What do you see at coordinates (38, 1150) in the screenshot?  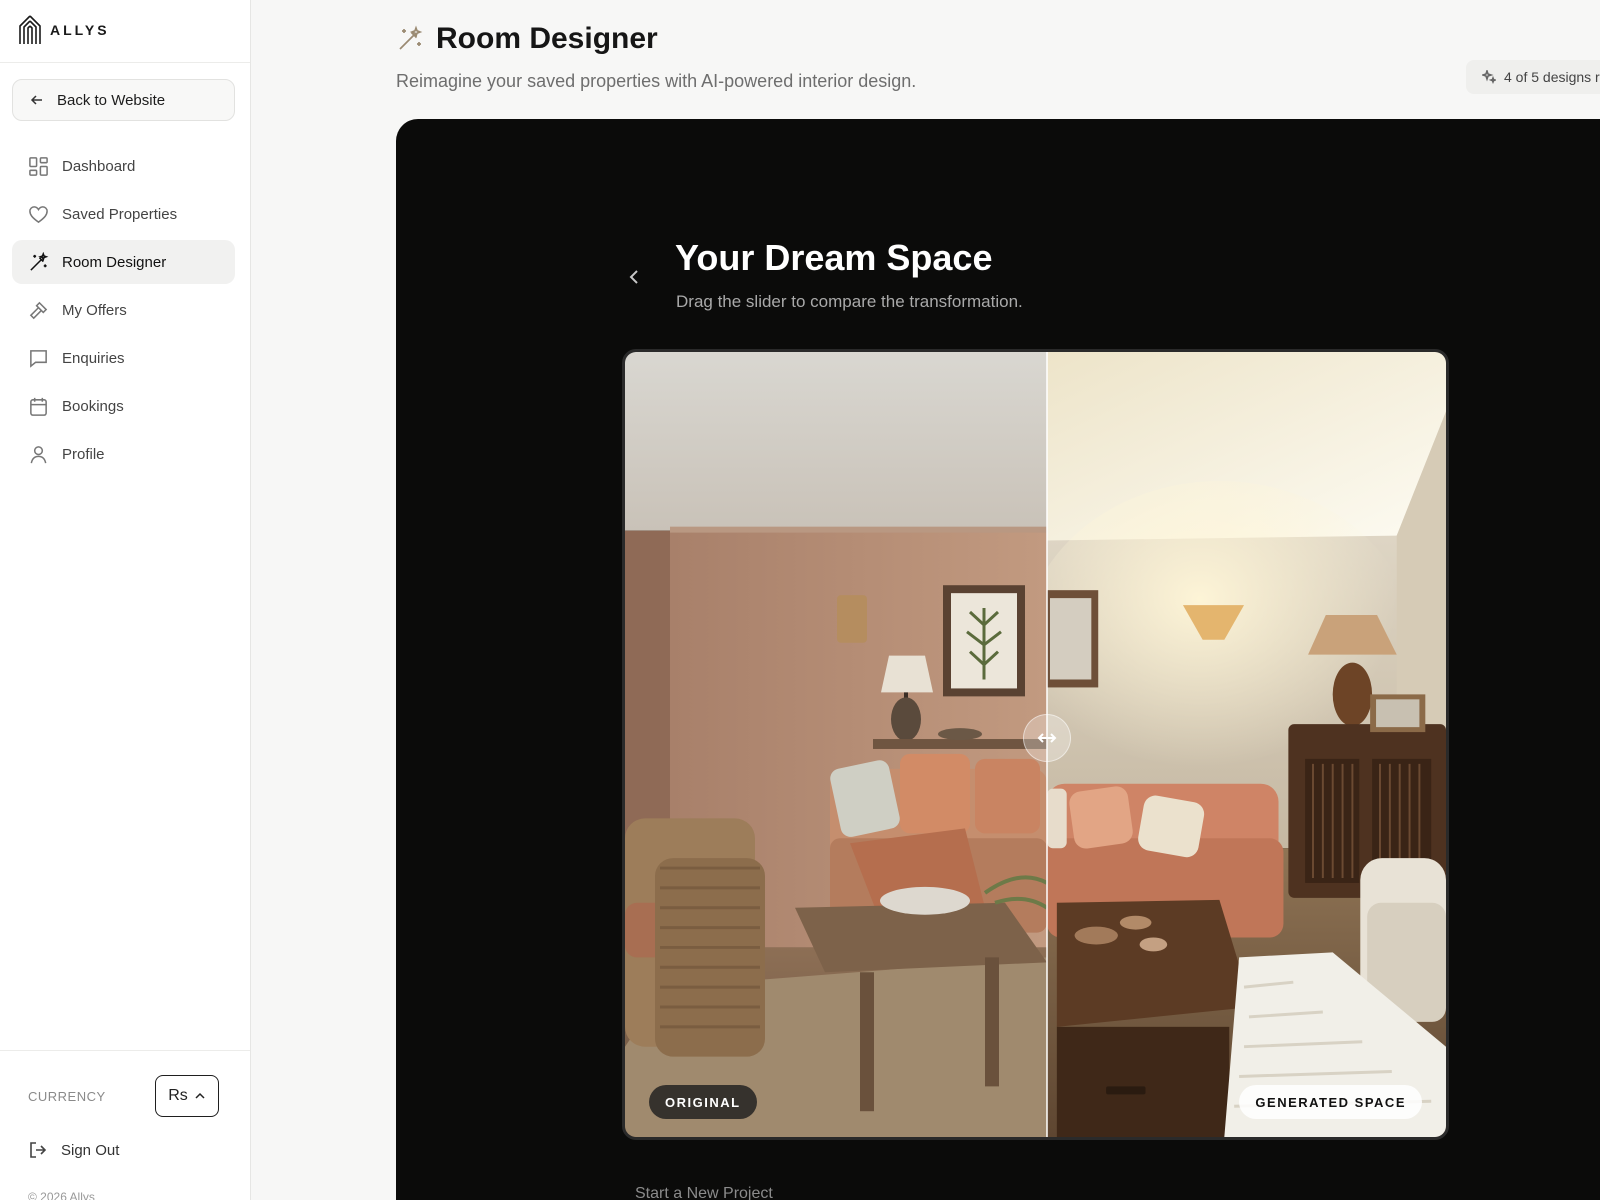 I see `logout-icon` at bounding box center [38, 1150].